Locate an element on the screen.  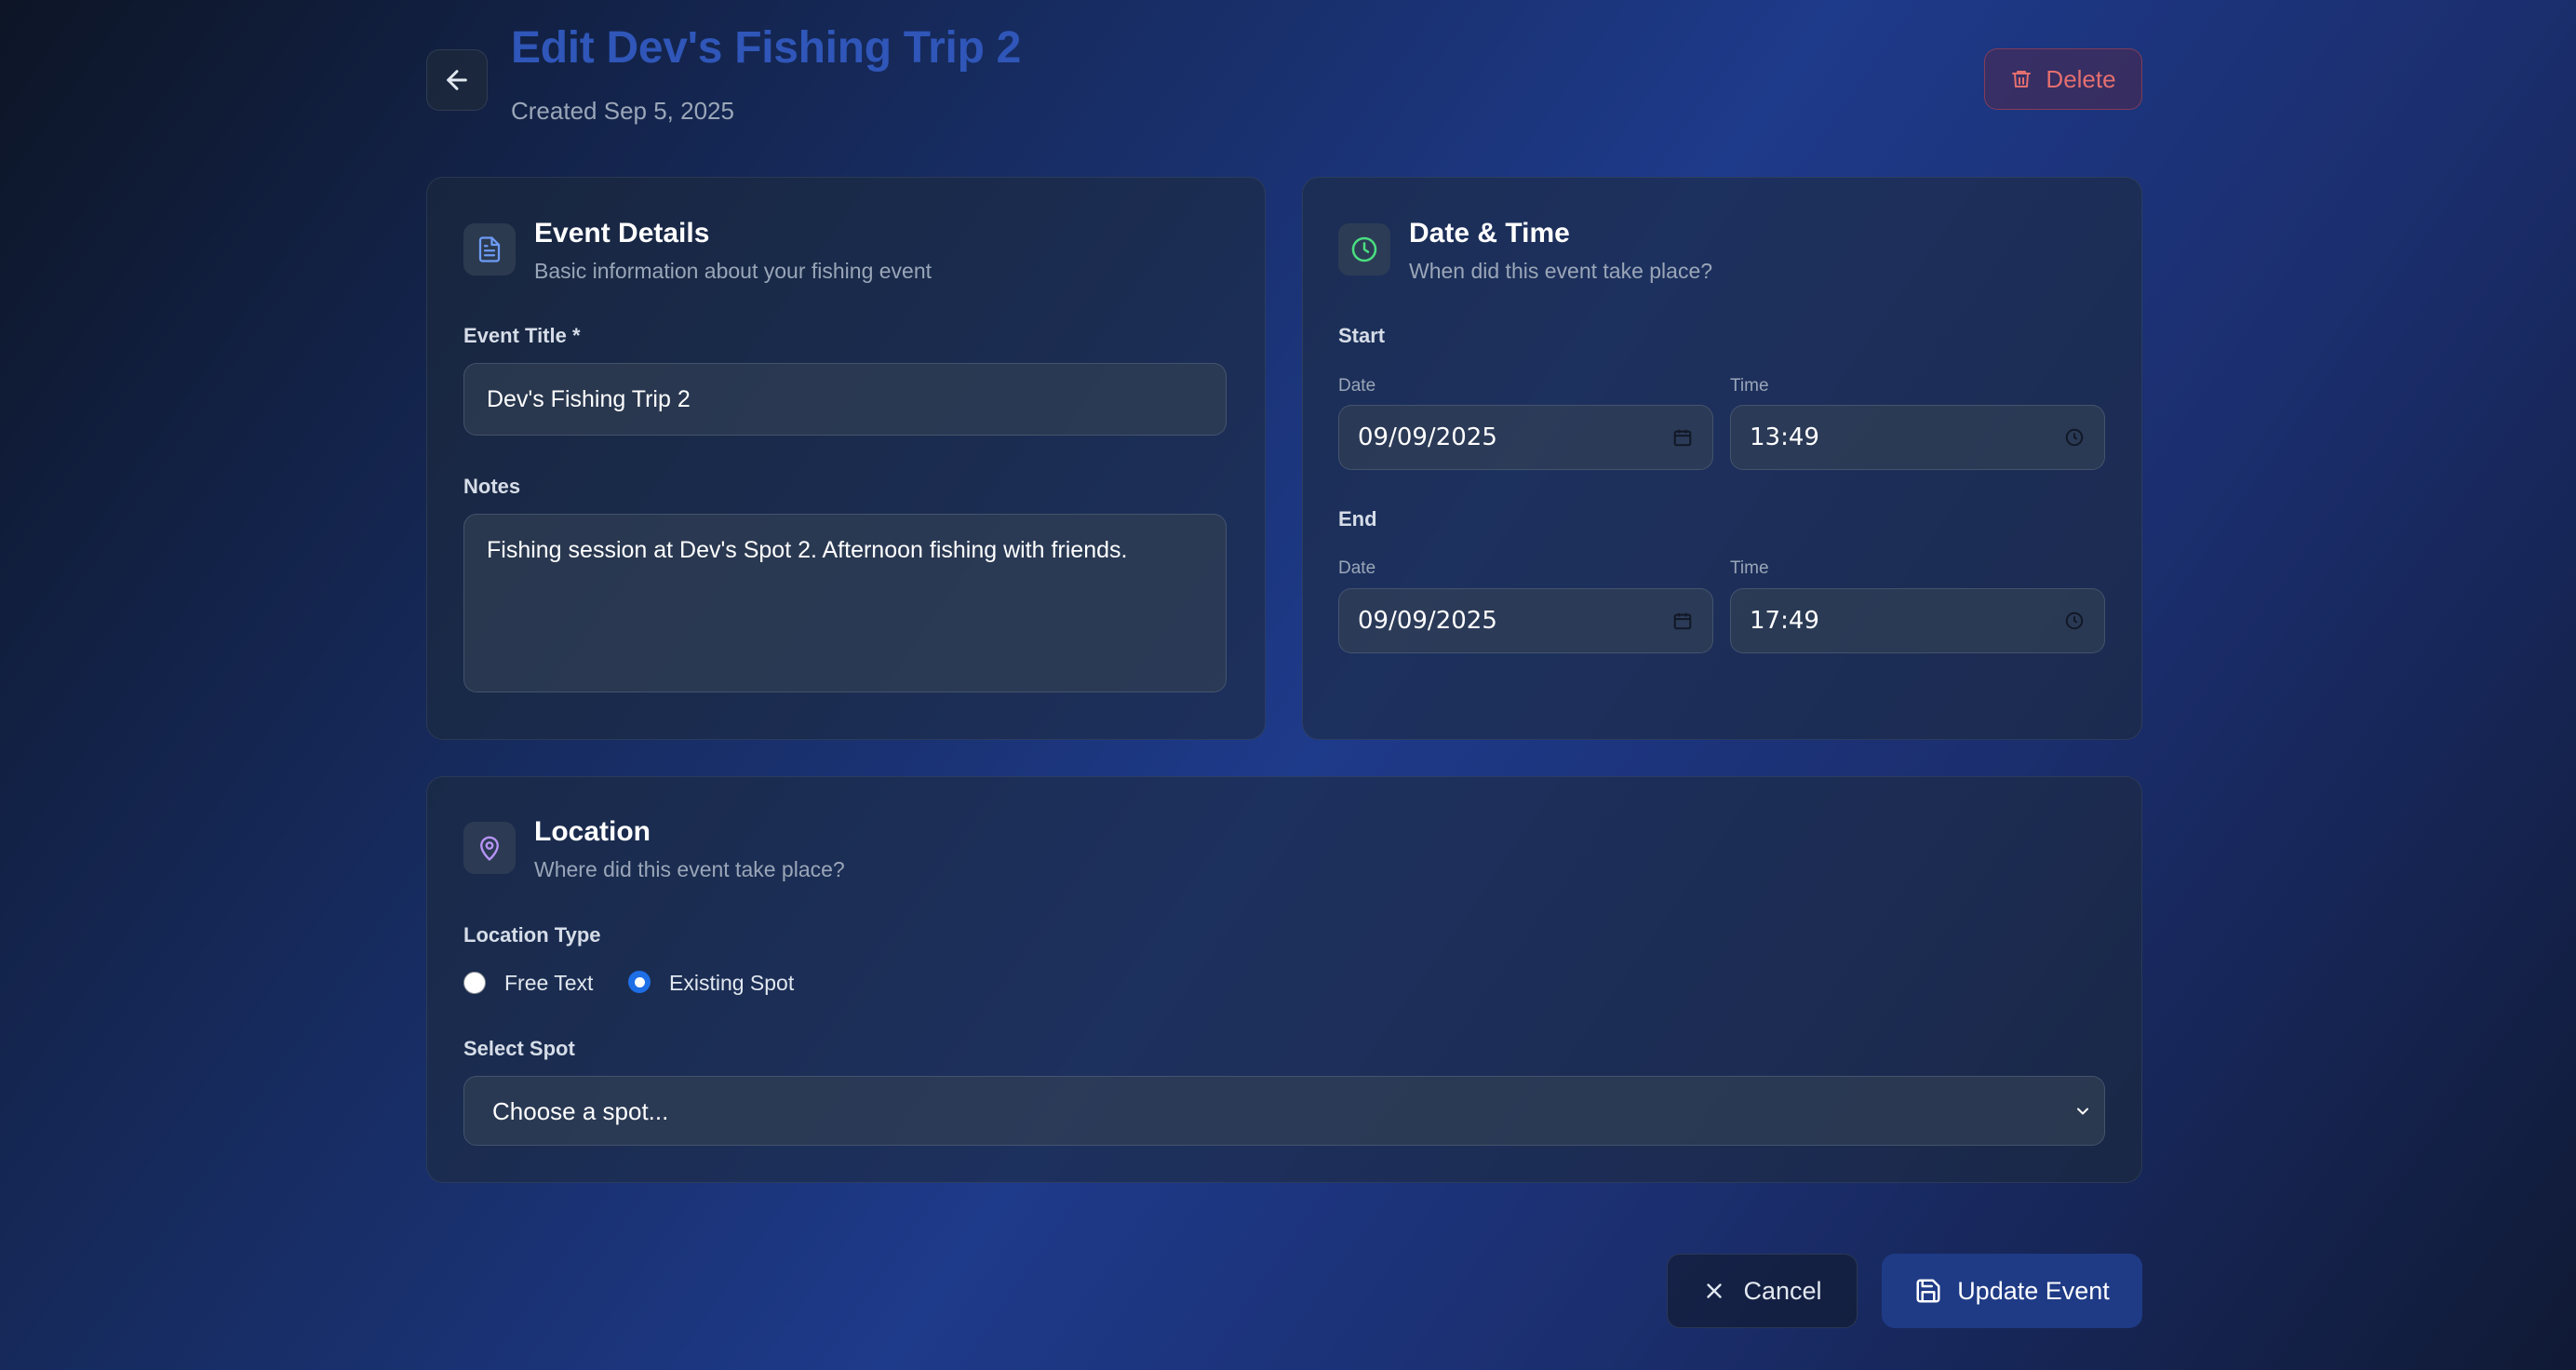
location-type-label: Location Type is located at coordinates (532, 935).